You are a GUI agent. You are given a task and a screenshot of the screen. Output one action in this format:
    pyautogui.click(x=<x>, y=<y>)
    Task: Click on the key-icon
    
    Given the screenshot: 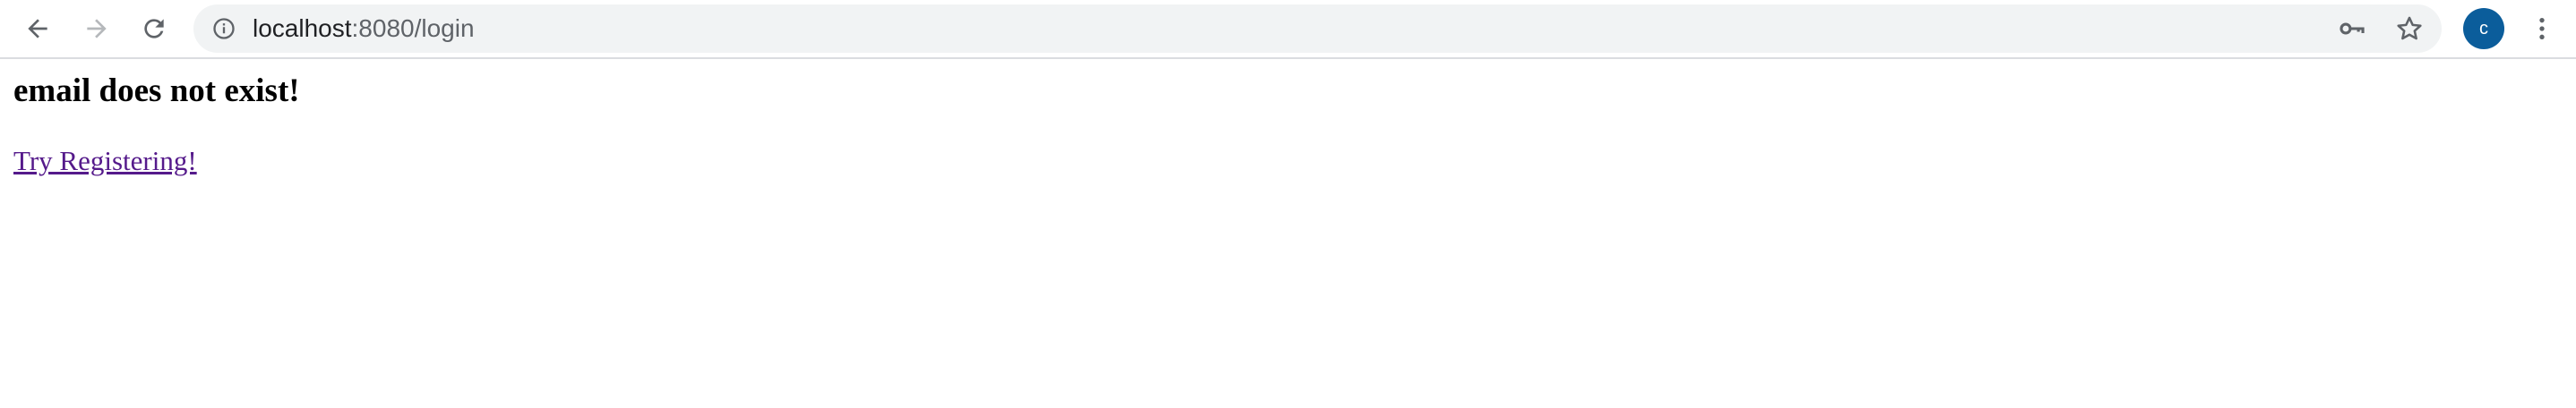 What is the action you would take?
    pyautogui.click(x=2352, y=29)
    